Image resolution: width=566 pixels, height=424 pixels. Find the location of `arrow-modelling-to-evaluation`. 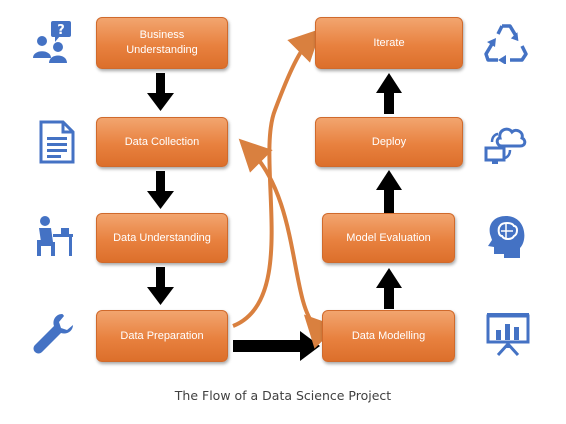

arrow-modelling-to-evaluation is located at coordinates (389, 288).